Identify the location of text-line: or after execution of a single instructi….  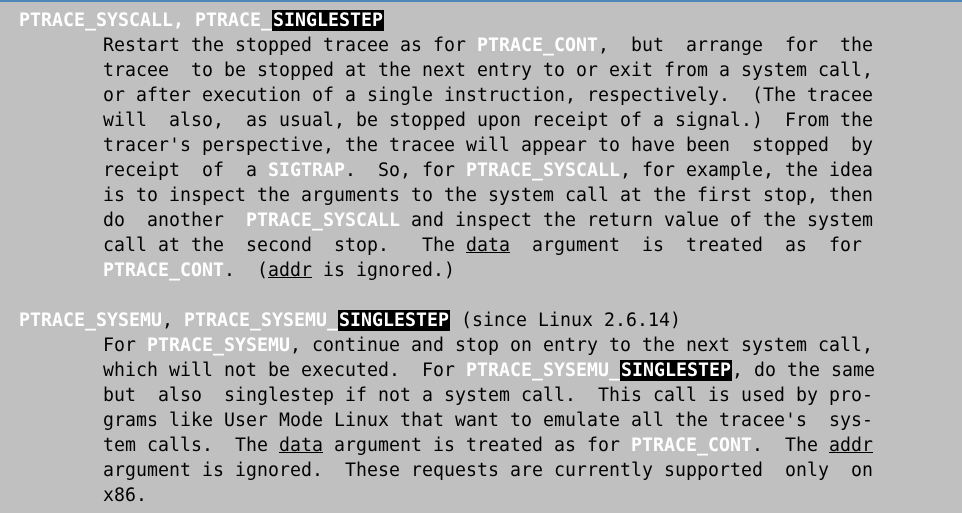
(488, 95).